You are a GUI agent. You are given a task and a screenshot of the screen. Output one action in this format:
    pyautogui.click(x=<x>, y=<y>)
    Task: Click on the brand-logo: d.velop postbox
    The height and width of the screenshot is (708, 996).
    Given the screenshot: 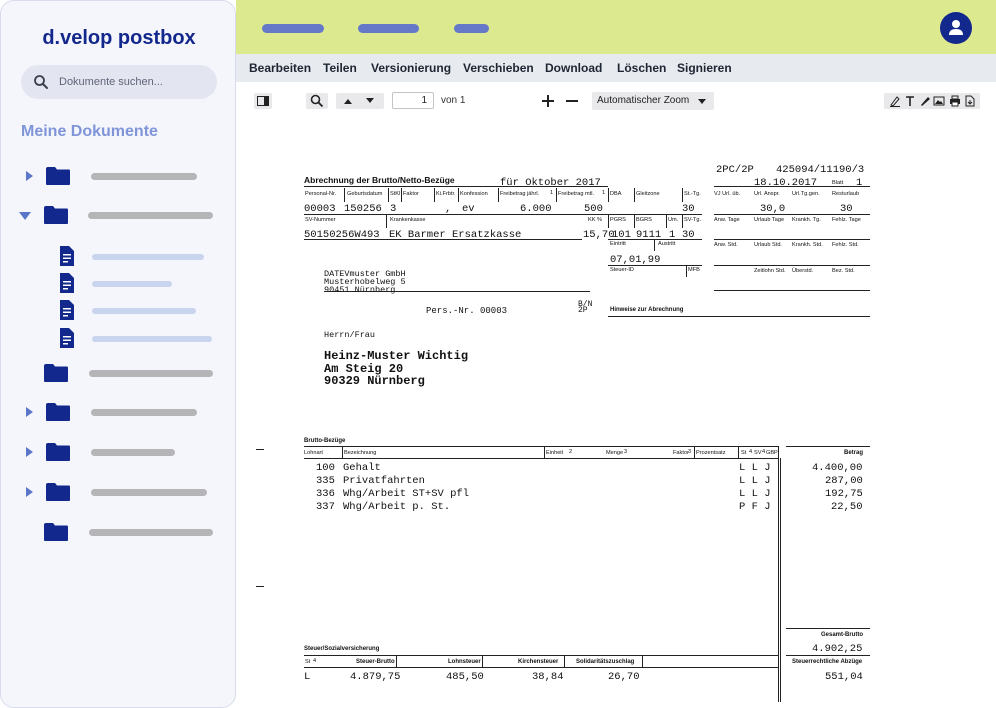 What is the action you would take?
    pyautogui.click(x=119, y=38)
    